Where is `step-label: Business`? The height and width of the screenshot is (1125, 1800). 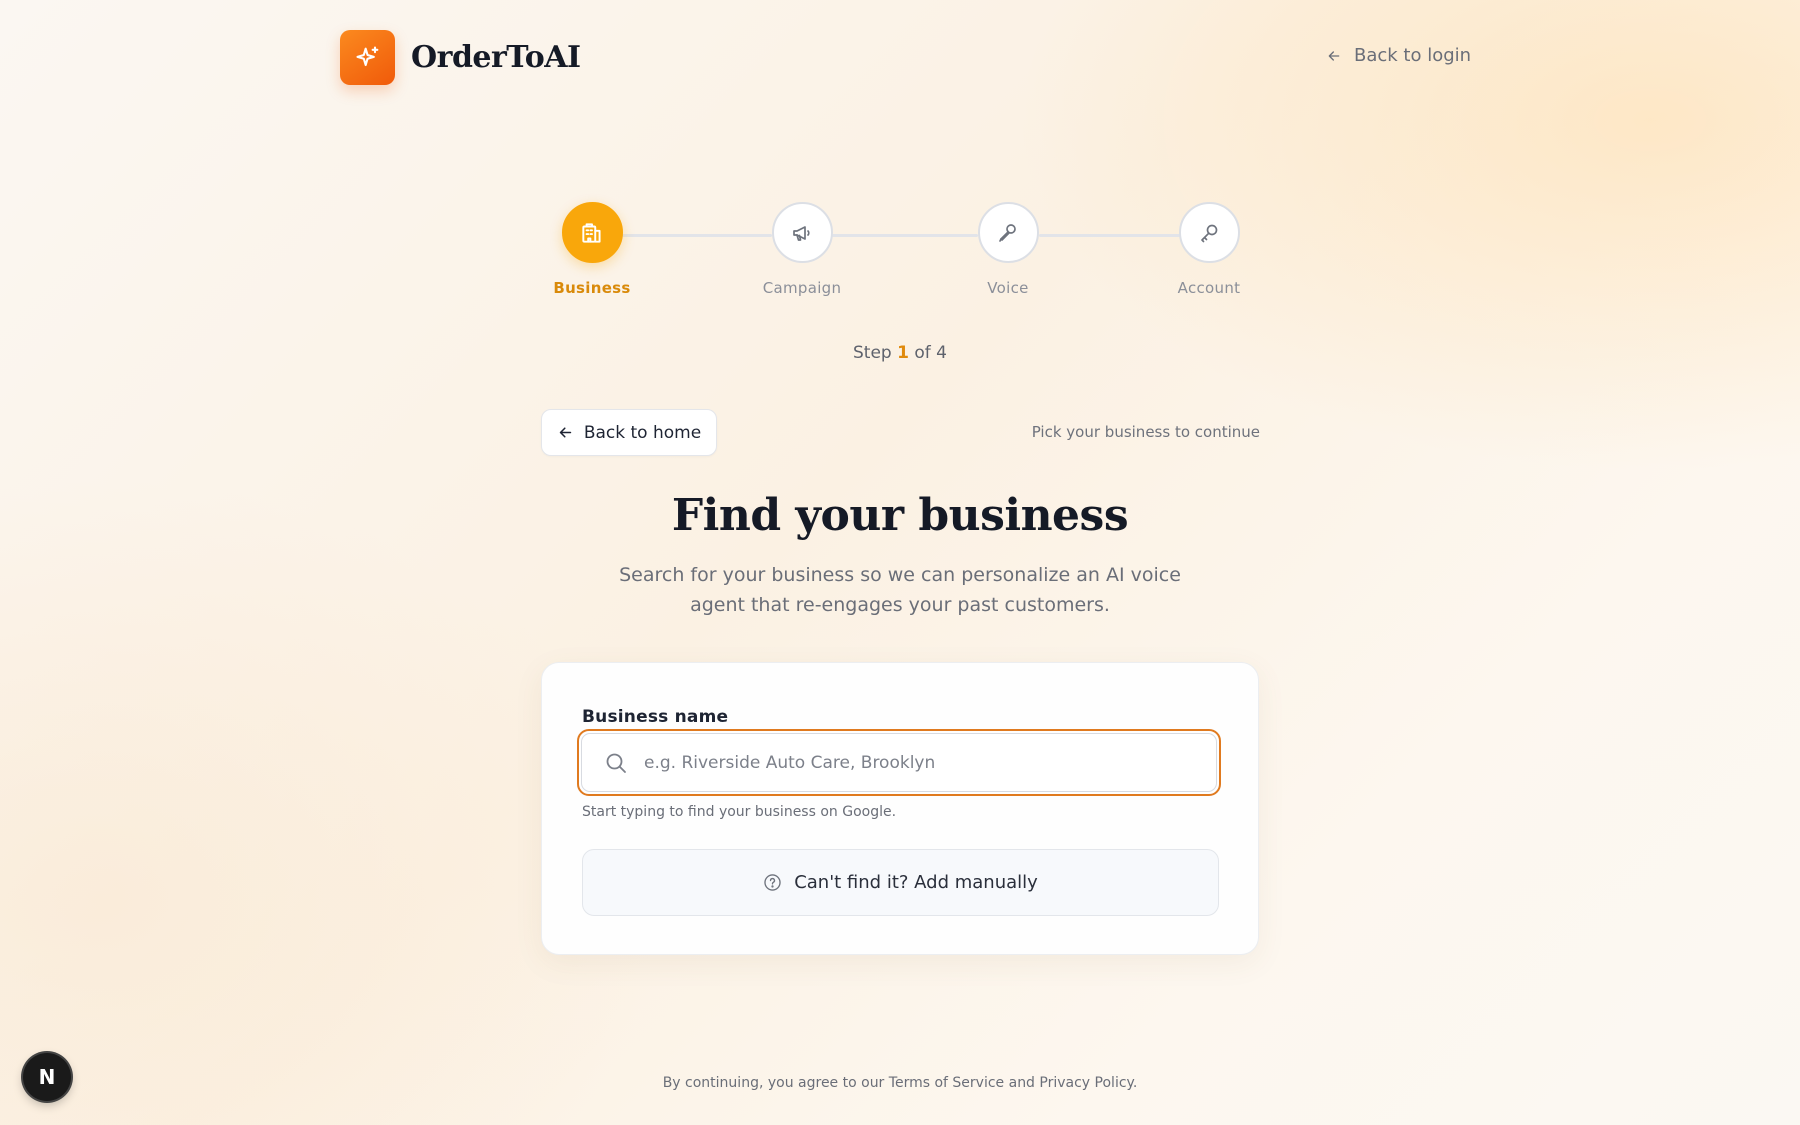 step-label: Business is located at coordinates (592, 288).